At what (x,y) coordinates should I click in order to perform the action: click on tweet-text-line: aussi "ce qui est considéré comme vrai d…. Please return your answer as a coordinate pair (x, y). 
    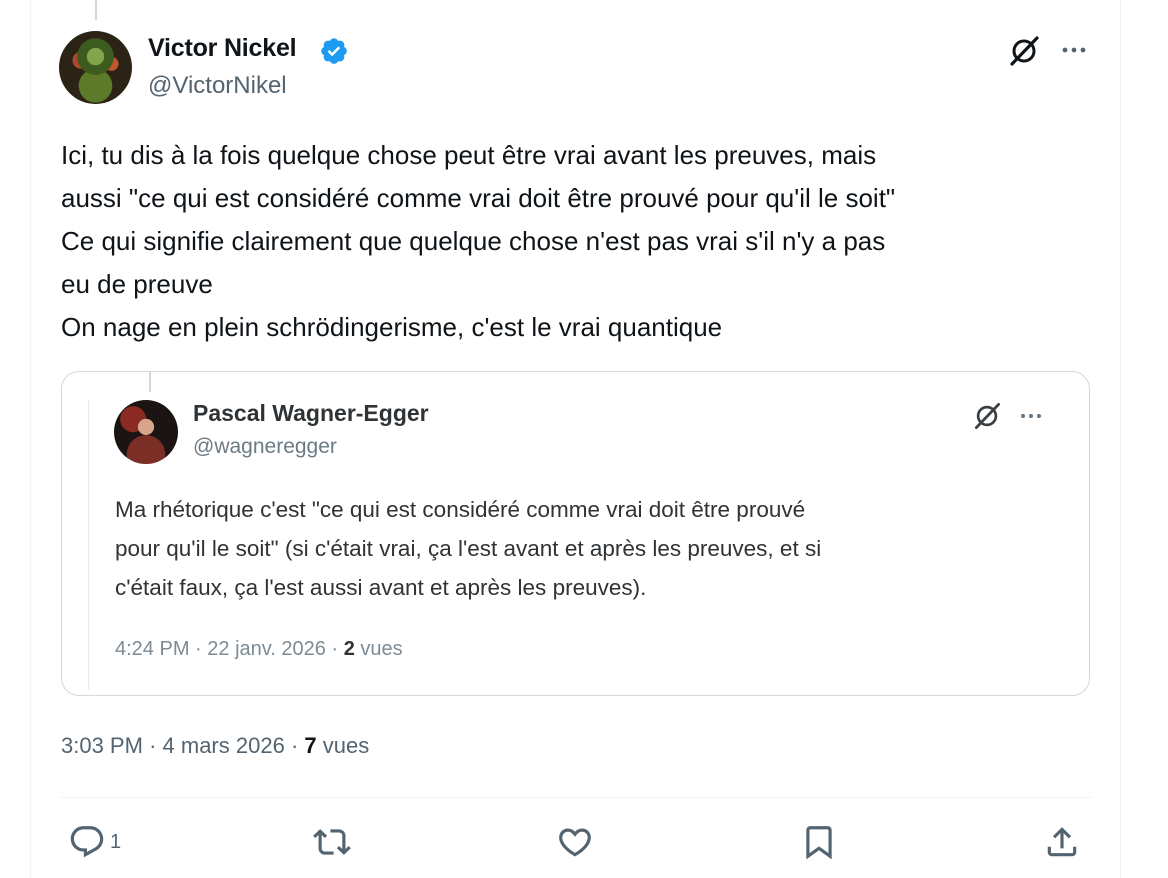
    Looking at the image, I should click on (478, 198).